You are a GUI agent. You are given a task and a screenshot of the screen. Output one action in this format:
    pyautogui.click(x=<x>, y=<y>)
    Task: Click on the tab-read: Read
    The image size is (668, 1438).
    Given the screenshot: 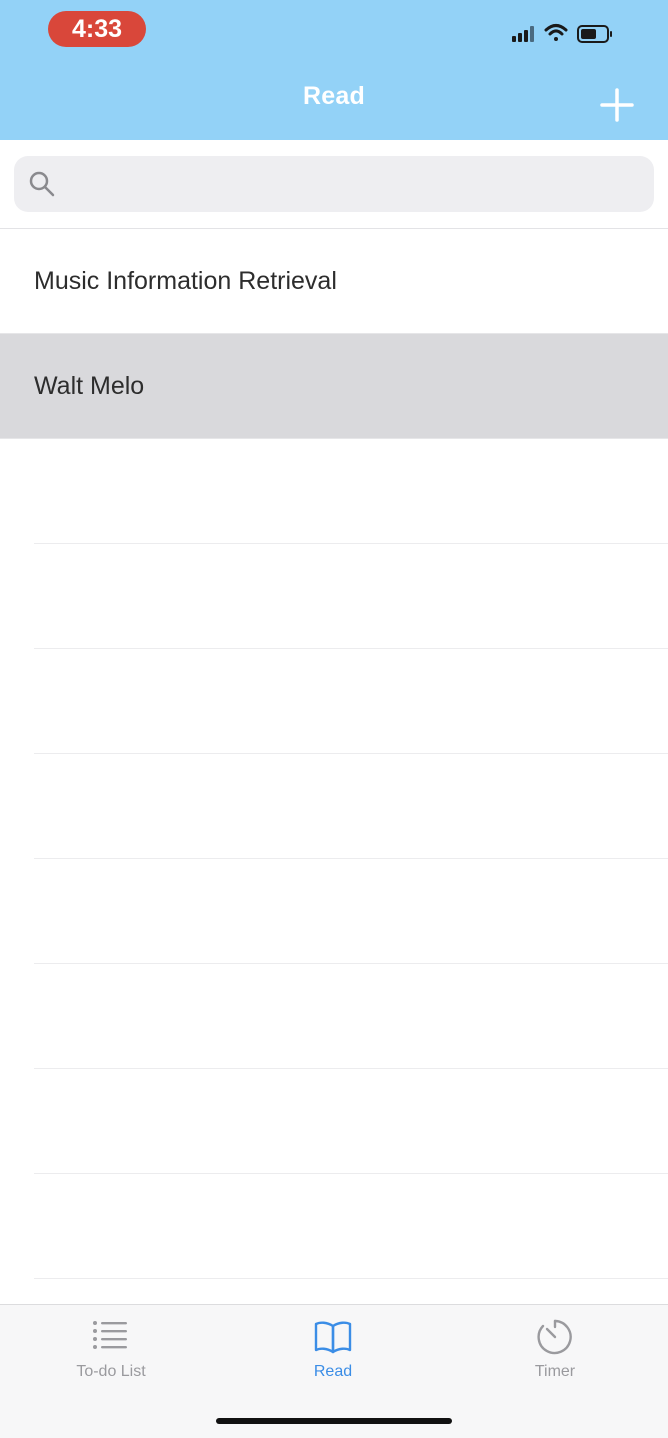 What is the action you would take?
    pyautogui.click(x=333, y=1350)
    